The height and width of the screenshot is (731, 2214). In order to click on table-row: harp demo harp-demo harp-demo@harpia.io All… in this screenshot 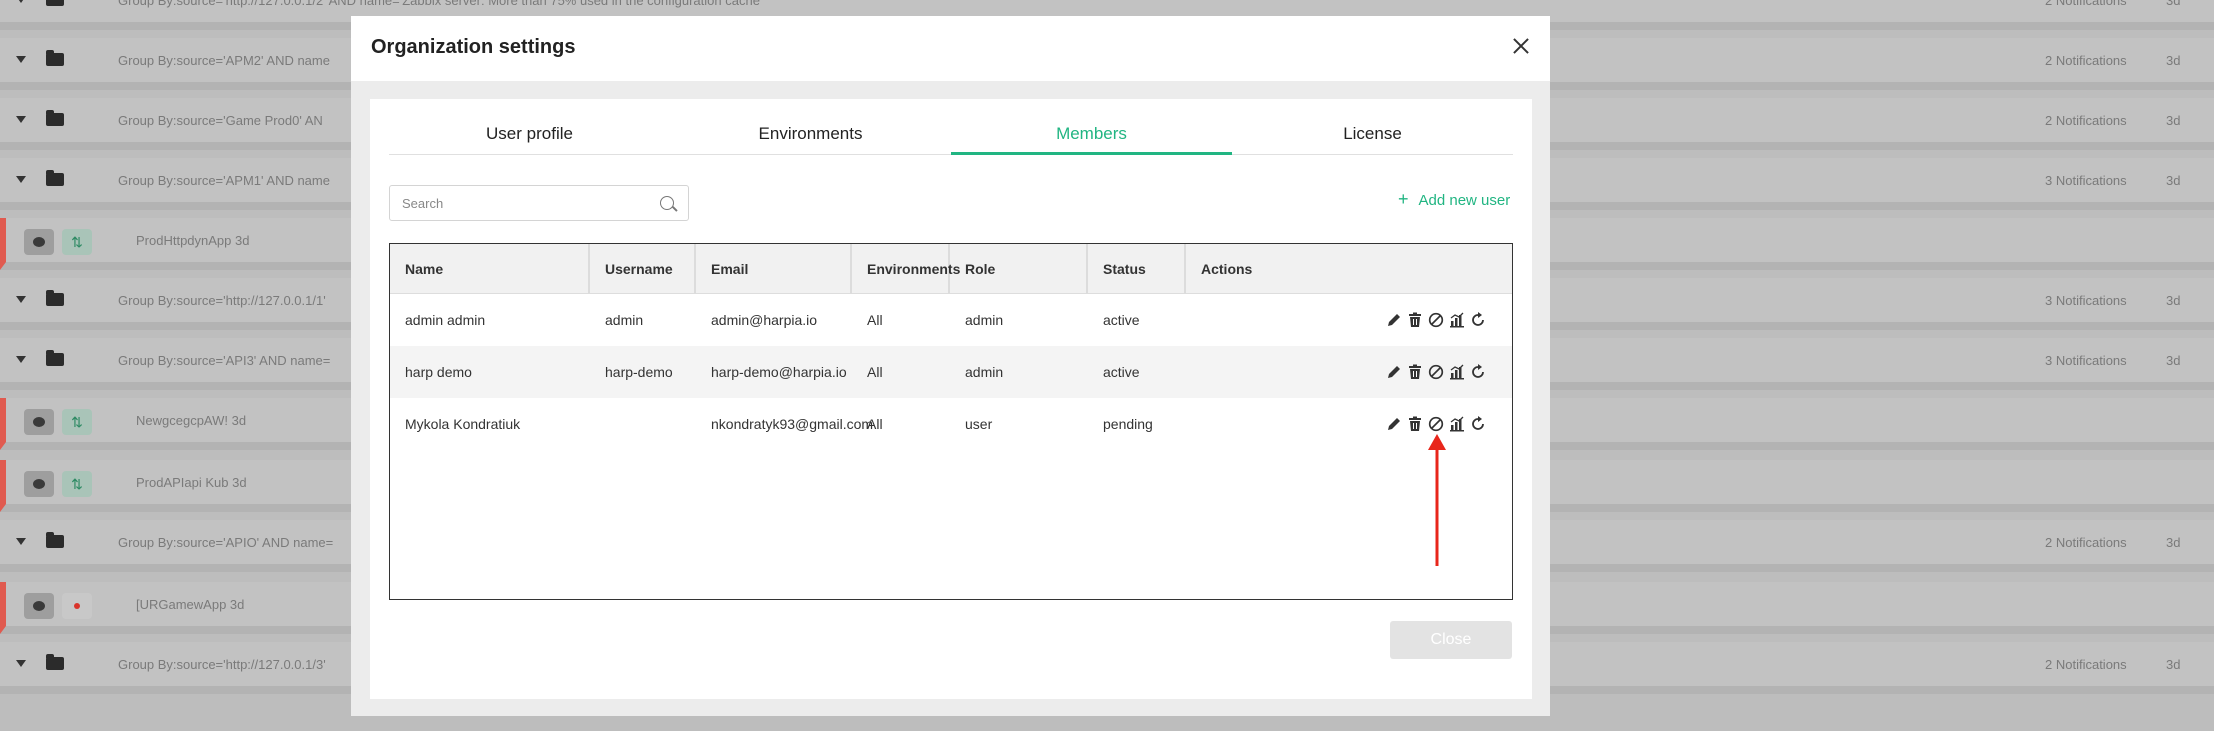, I will do `click(951, 372)`.